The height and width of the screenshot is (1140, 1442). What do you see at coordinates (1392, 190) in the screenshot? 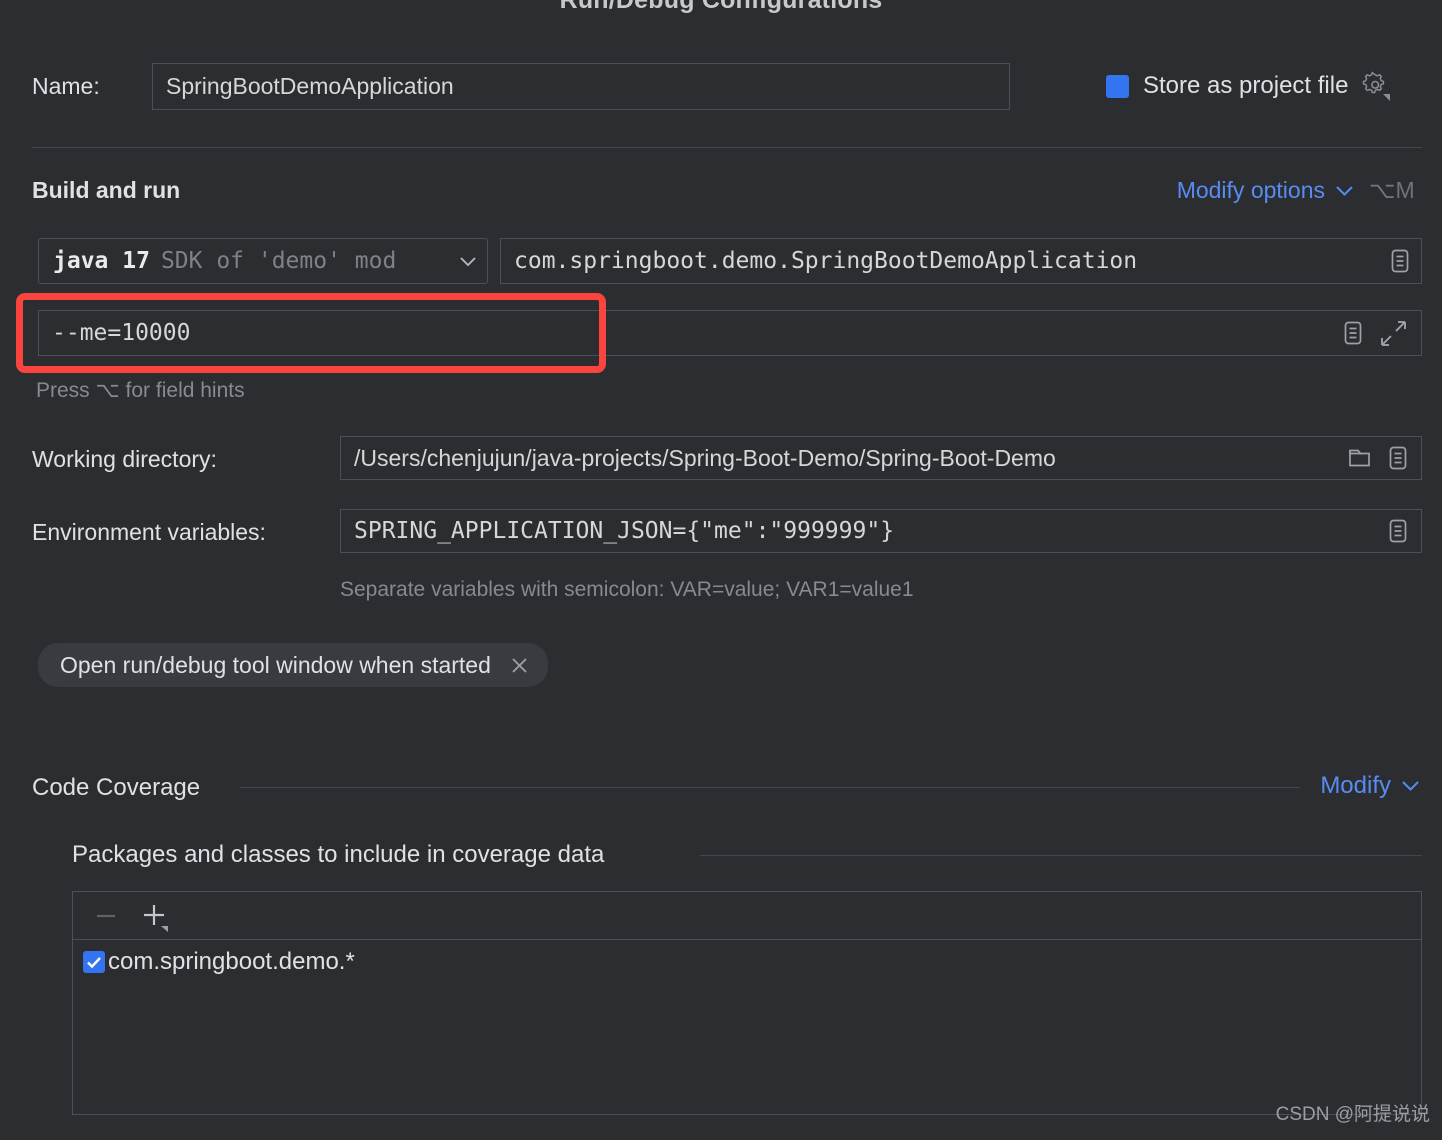
I see `modify-options-shortcut: ⌥M` at bounding box center [1392, 190].